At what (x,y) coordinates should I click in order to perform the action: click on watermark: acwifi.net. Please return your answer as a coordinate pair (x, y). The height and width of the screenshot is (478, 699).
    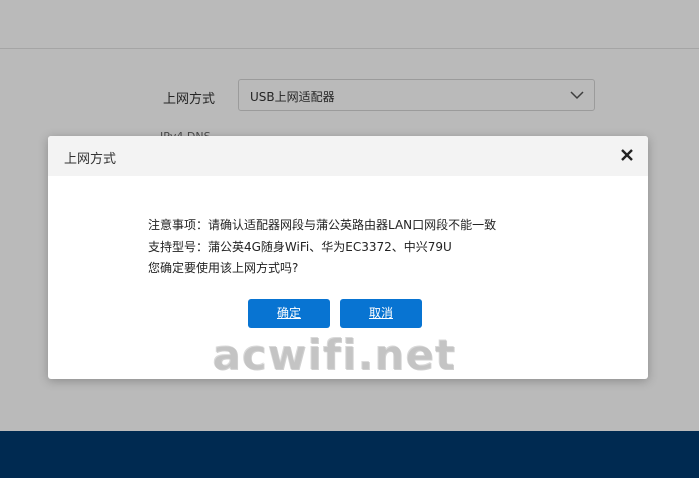
    Looking at the image, I should click on (334, 354).